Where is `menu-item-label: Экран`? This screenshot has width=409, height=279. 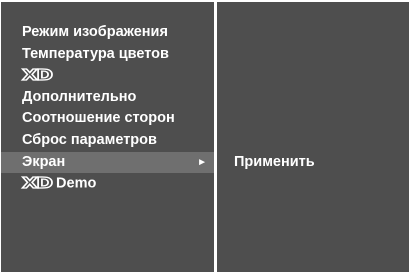 menu-item-label: Экран is located at coordinates (44, 161).